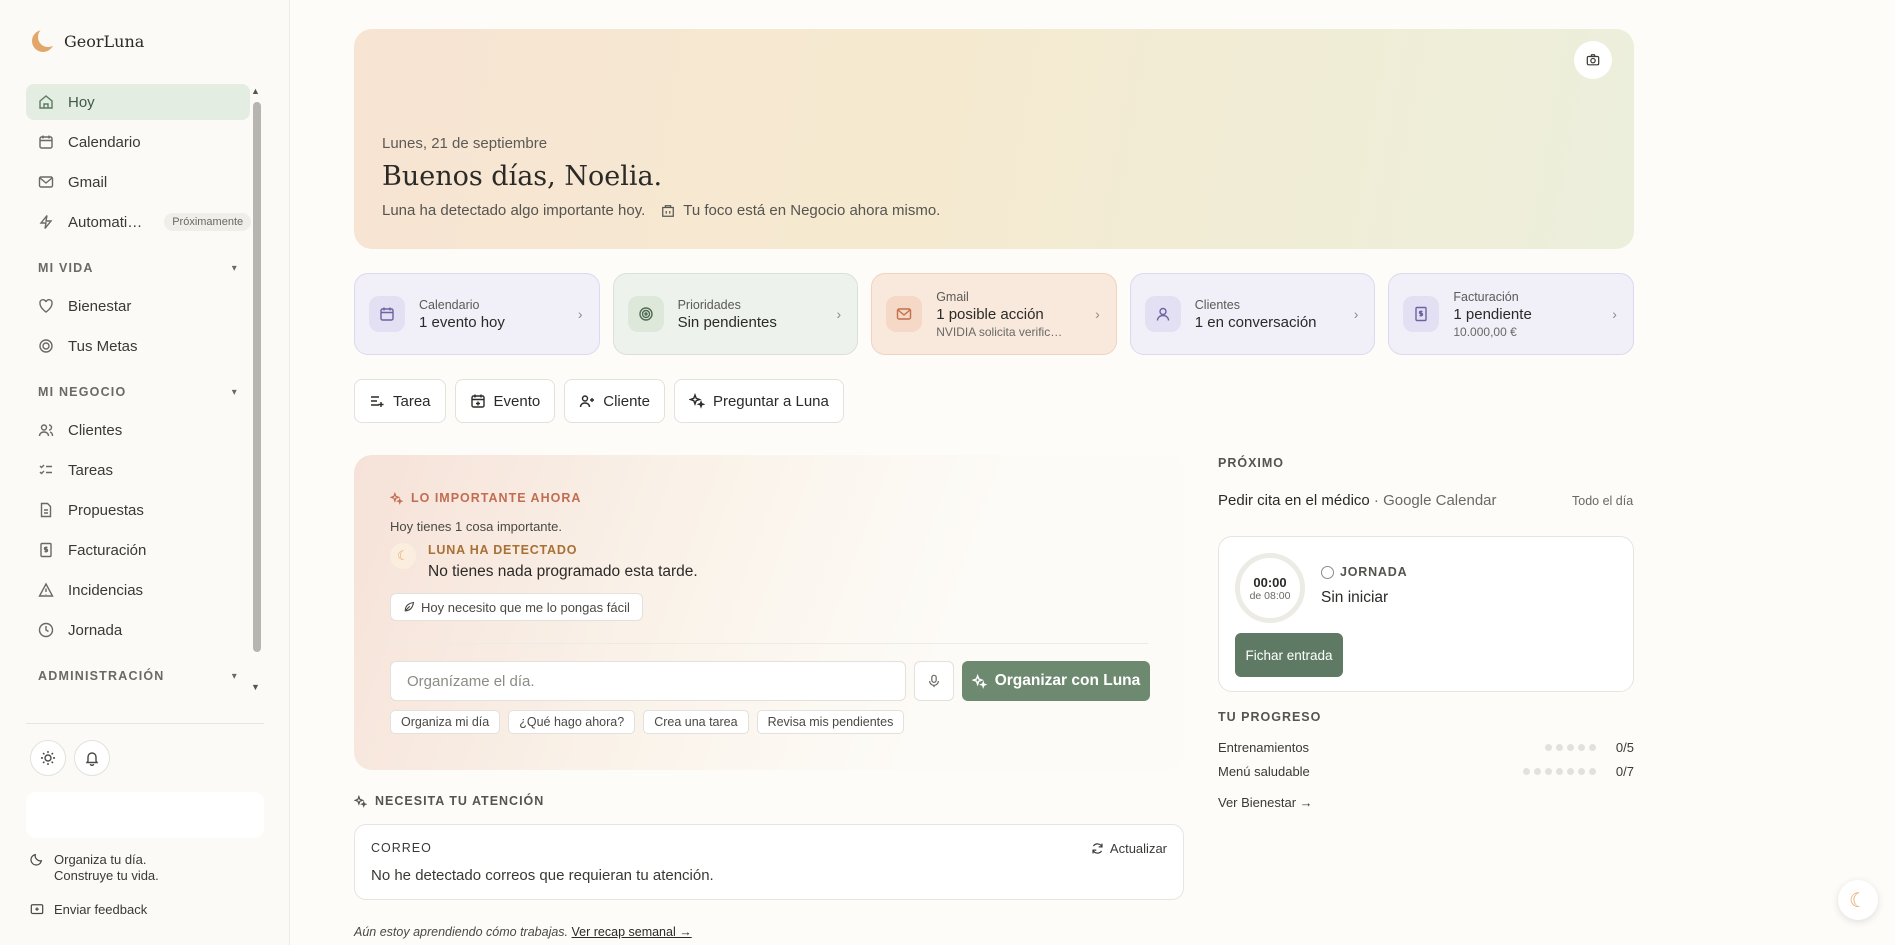 This screenshot has height=945, width=1895. What do you see at coordinates (1603, 501) in the screenshot?
I see `event-time: Todo el día` at bounding box center [1603, 501].